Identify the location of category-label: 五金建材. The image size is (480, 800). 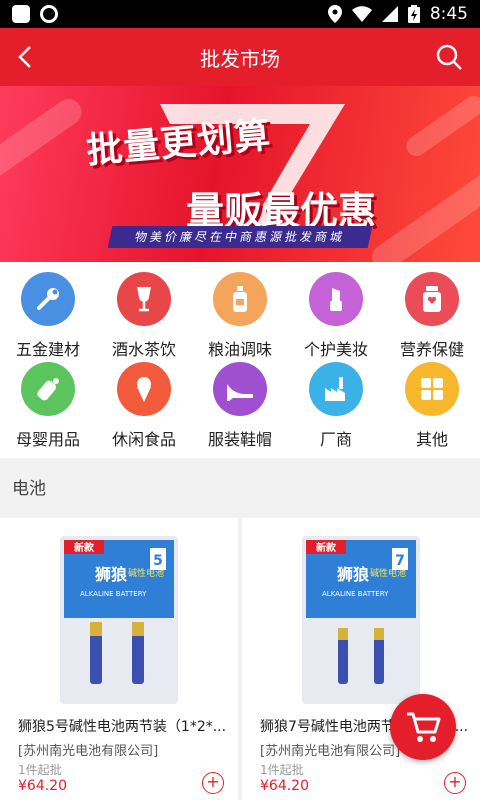
(47, 349).